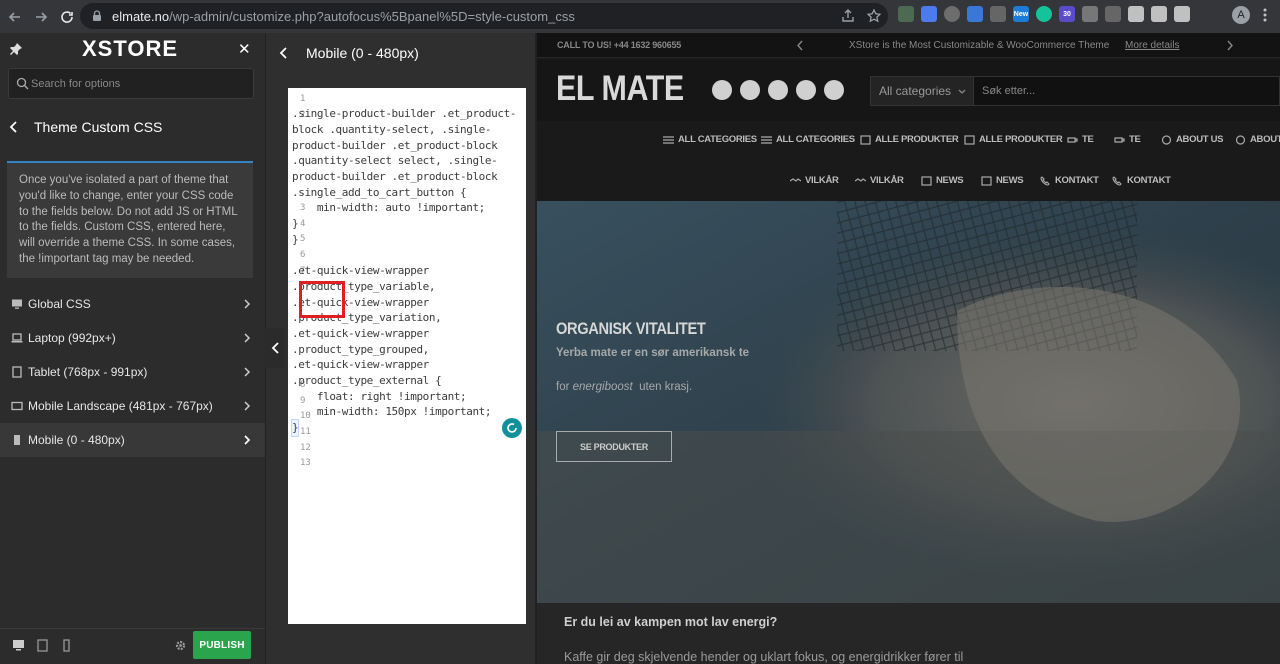  What do you see at coordinates (392, 129) in the screenshot?
I see `code-line: block .quantity-select, .single-` at bounding box center [392, 129].